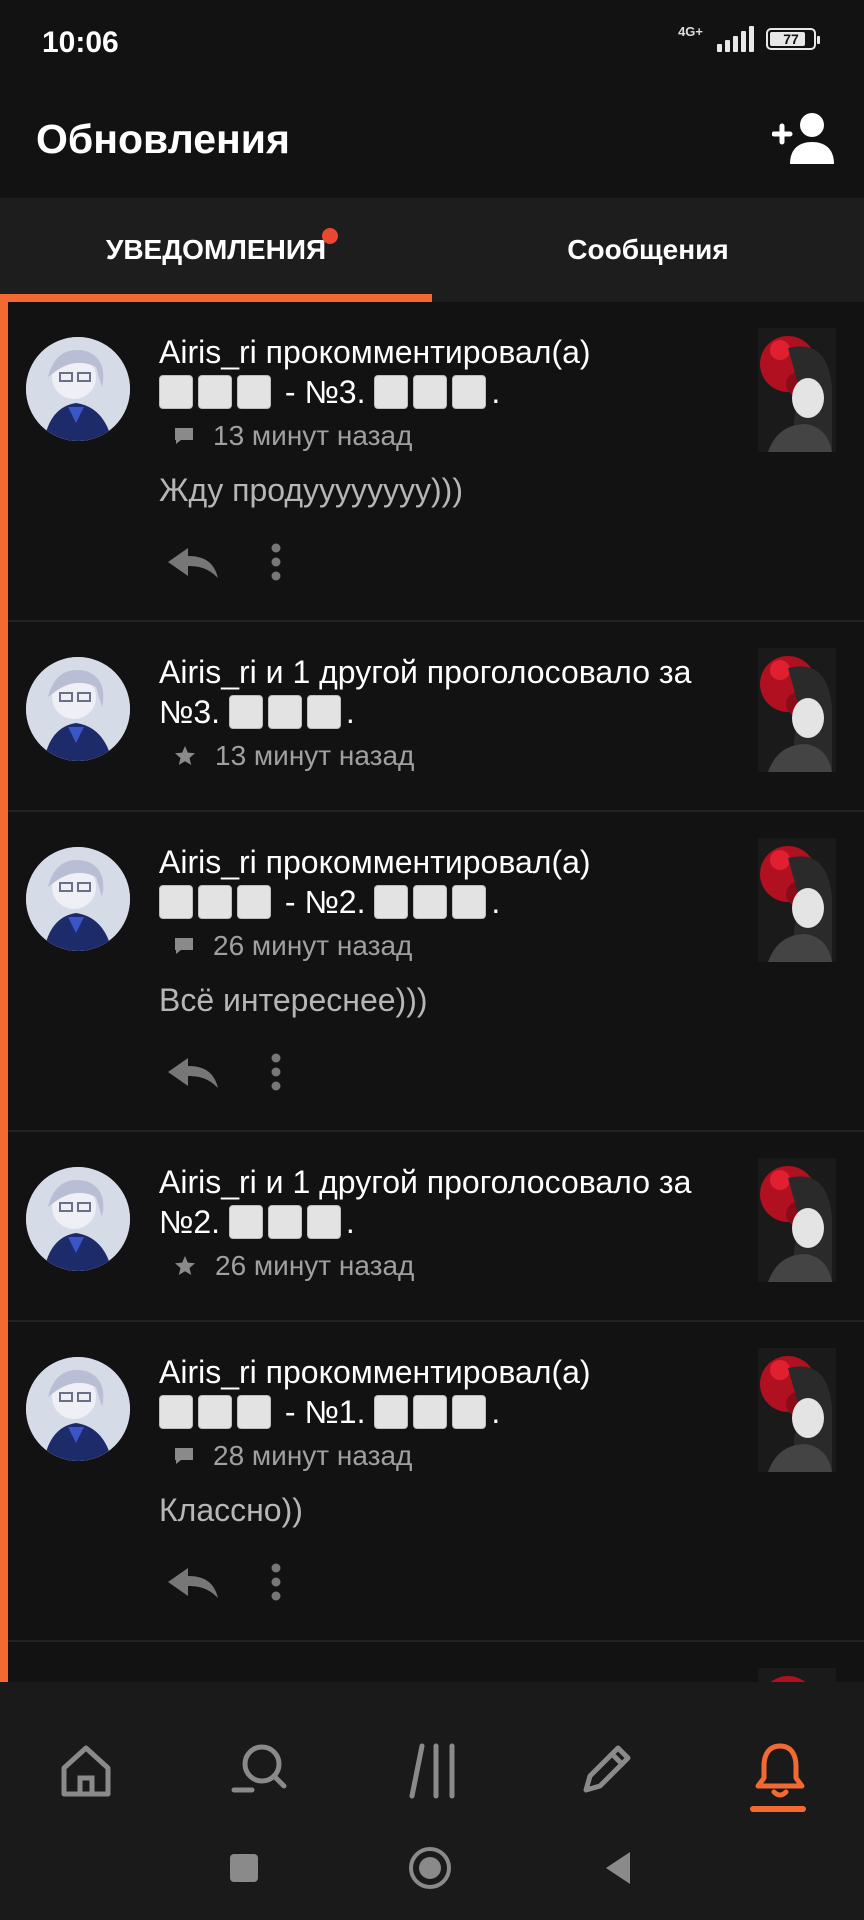 This screenshot has height=1920, width=864. What do you see at coordinates (231, 1510) in the screenshot?
I see `comment-text: Классно))` at bounding box center [231, 1510].